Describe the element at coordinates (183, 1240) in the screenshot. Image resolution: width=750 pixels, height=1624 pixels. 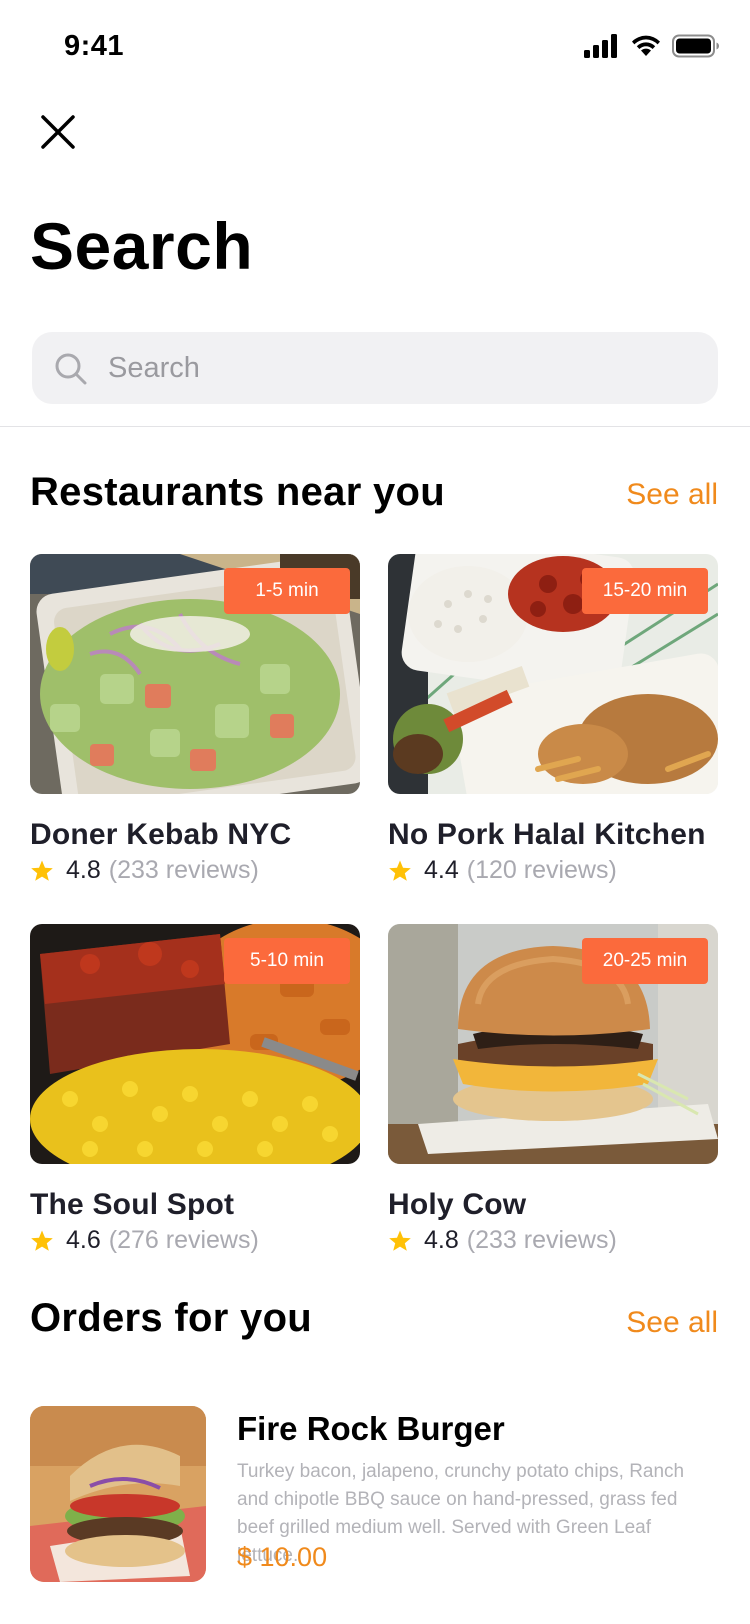
I see `rating-reviews: (276 reviews)` at that location.